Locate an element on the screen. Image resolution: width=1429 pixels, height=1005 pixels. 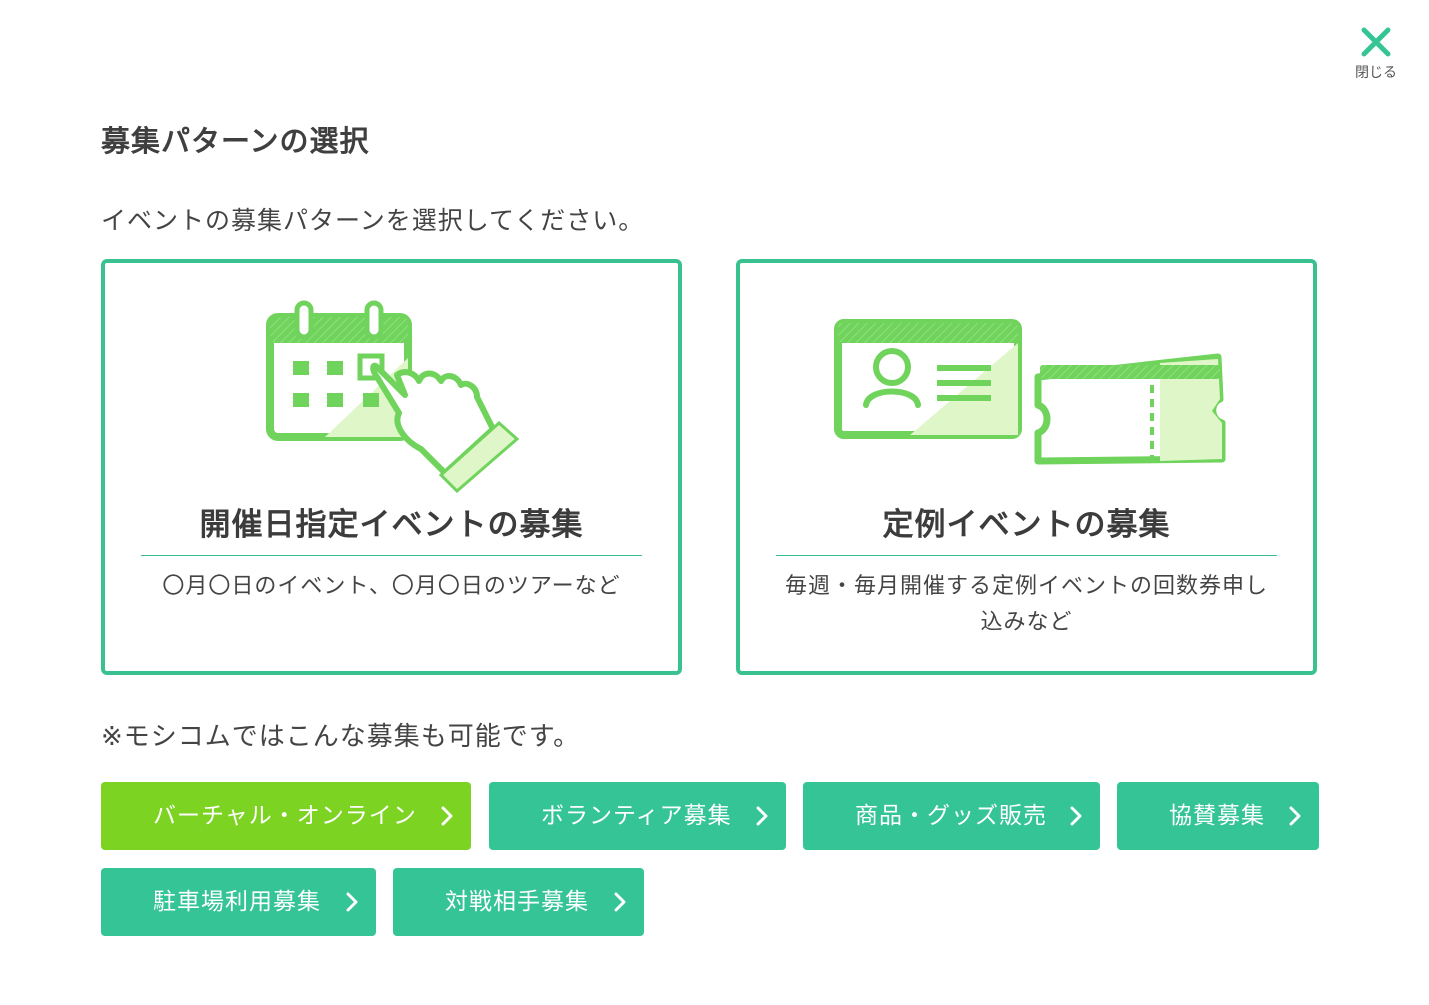
close-label: 閉じる is located at coordinates (1376, 73).